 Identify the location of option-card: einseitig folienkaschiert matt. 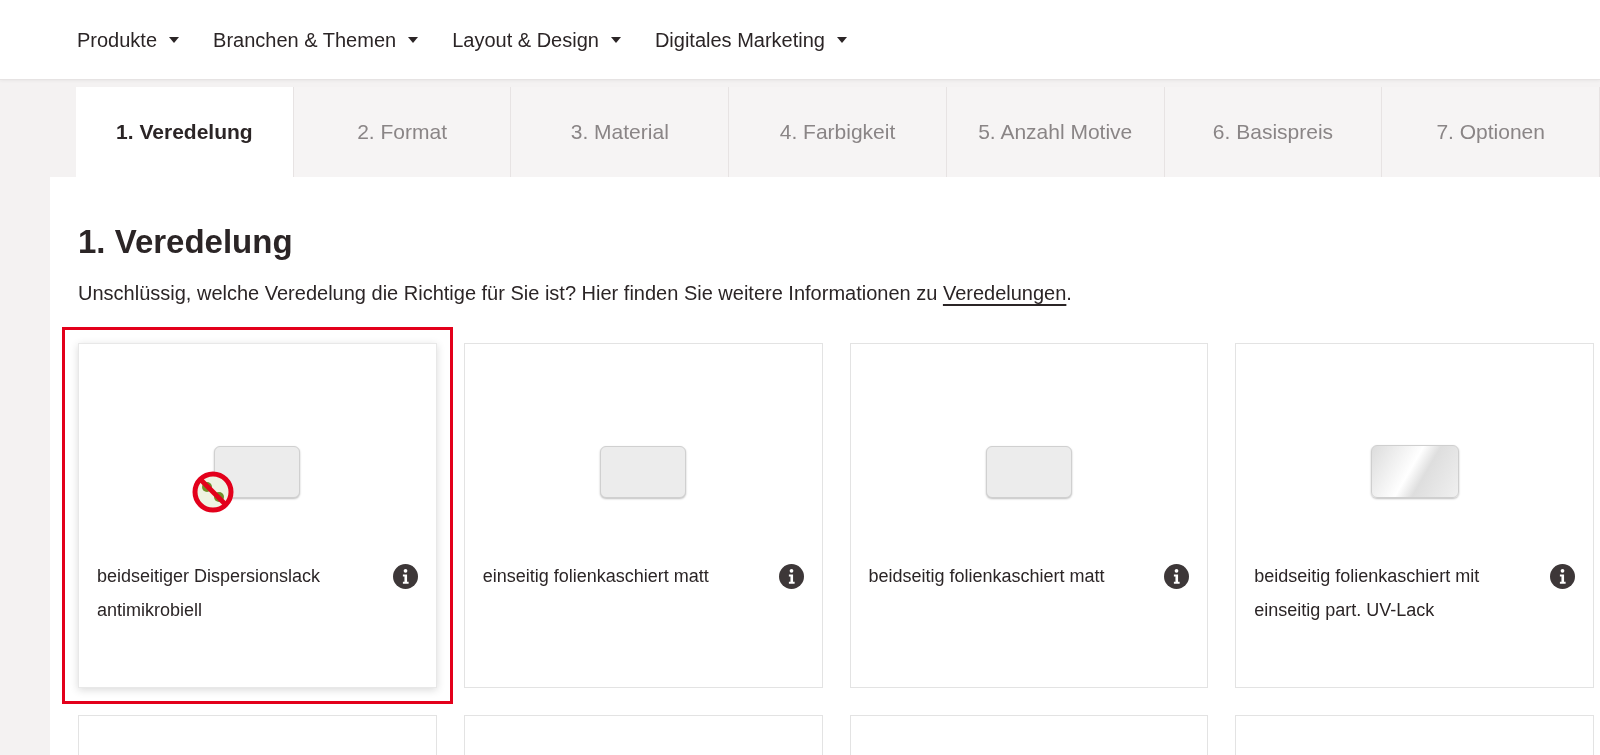
(643, 515).